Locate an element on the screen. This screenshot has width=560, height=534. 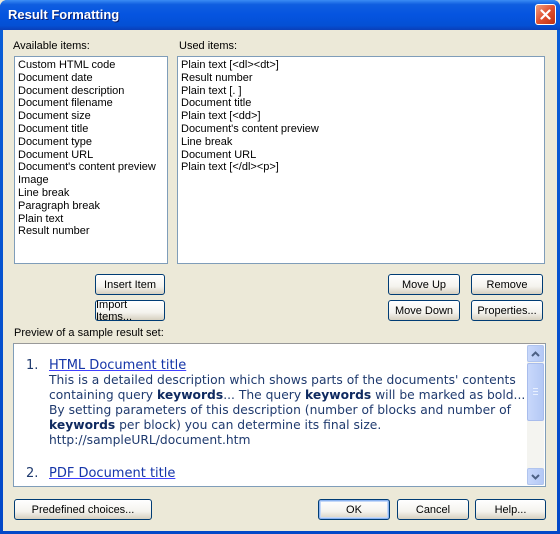
insert-item-button: Insert Item is located at coordinates (130, 284).